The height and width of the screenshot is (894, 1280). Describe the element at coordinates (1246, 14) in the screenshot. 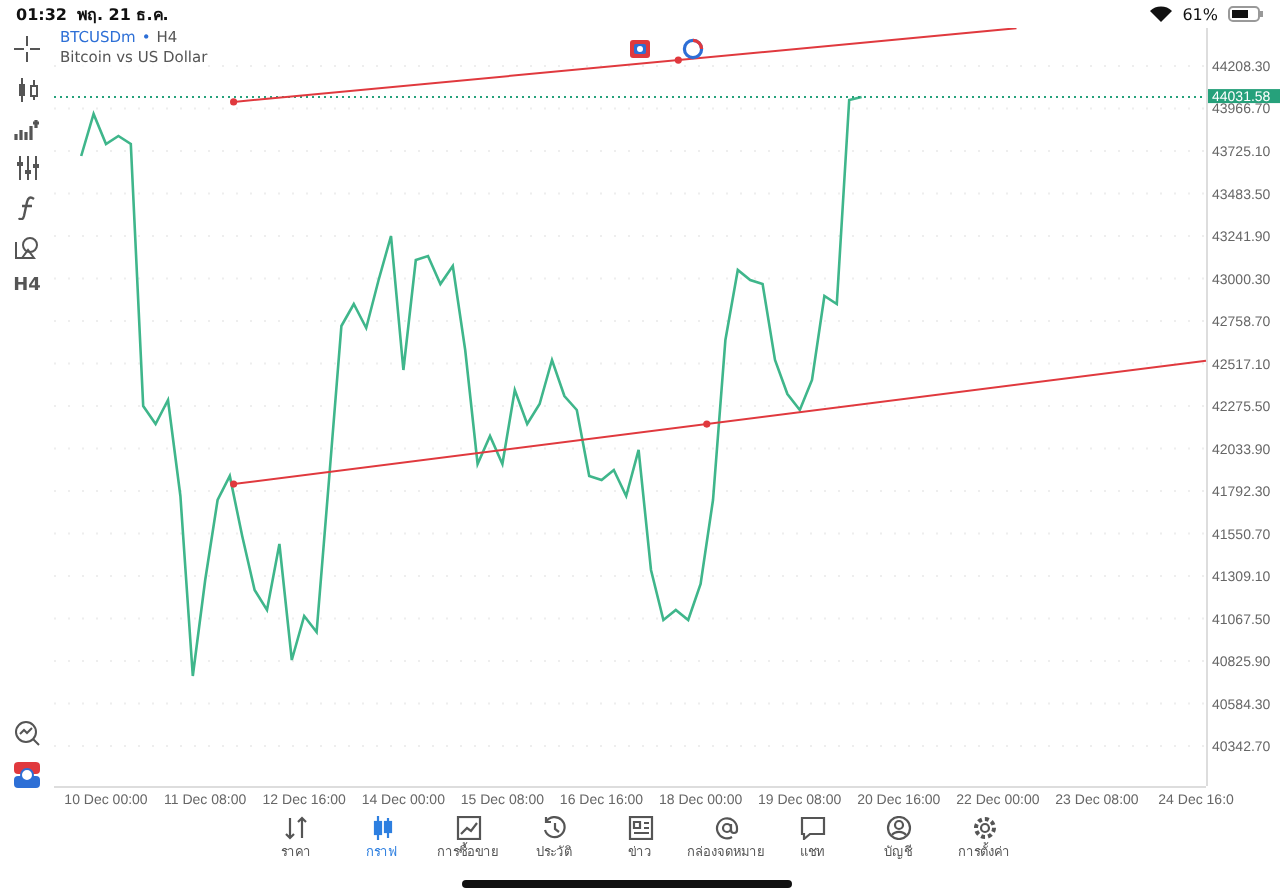

I see `battery-icon` at that location.